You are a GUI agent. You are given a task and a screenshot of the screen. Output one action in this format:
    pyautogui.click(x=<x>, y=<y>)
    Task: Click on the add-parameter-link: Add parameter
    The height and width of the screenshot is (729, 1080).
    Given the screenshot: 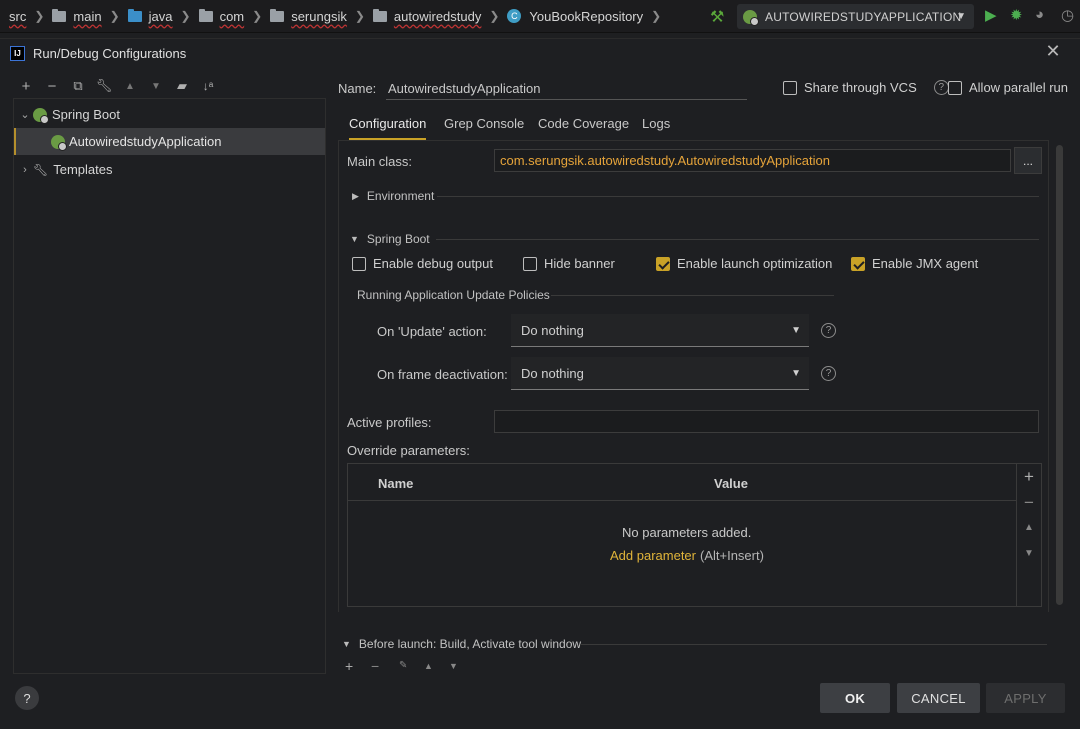 What is the action you would take?
    pyautogui.click(x=653, y=555)
    